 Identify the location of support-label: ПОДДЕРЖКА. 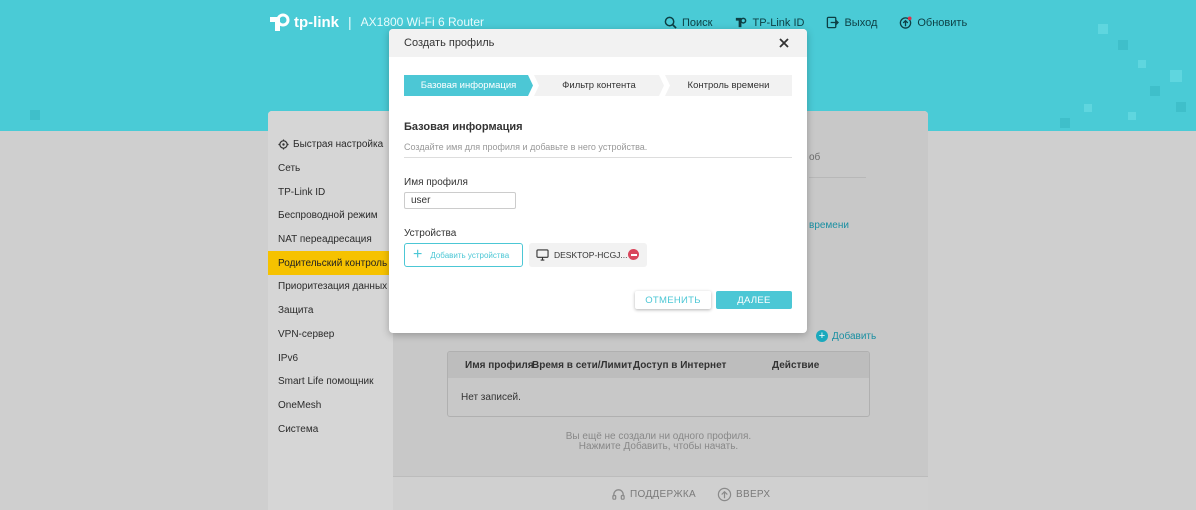
(663, 494).